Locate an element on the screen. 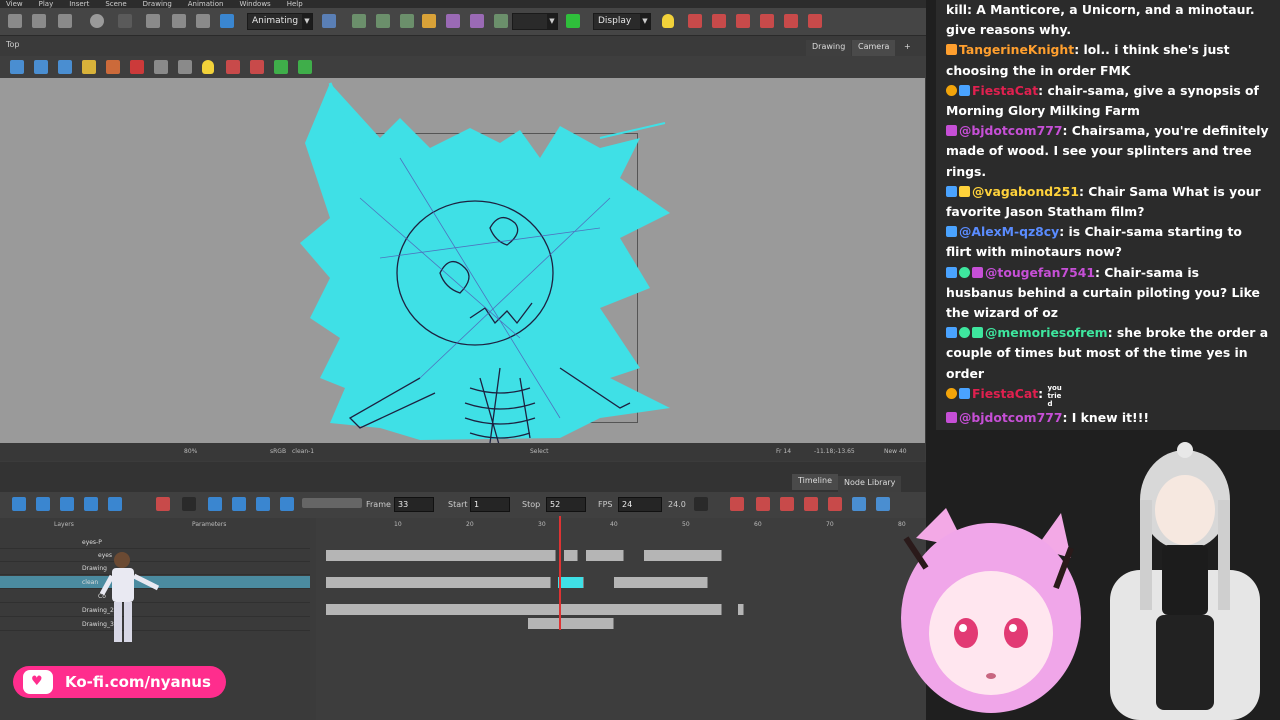 This screenshot has height=720, width=1280. start-field: 1 is located at coordinates (490, 504).